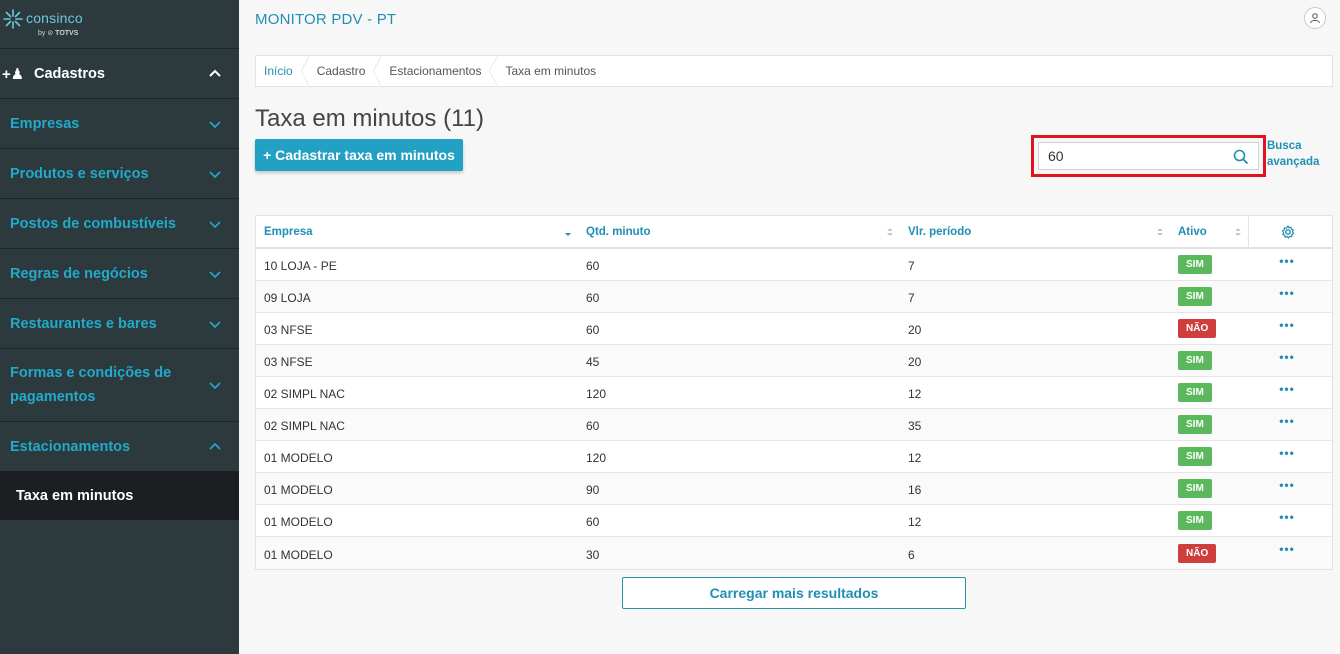  Describe the element at coordinates (119, 273) in the screenshot. I see `sidebar-item-regras: Regras de negócios` at that location.